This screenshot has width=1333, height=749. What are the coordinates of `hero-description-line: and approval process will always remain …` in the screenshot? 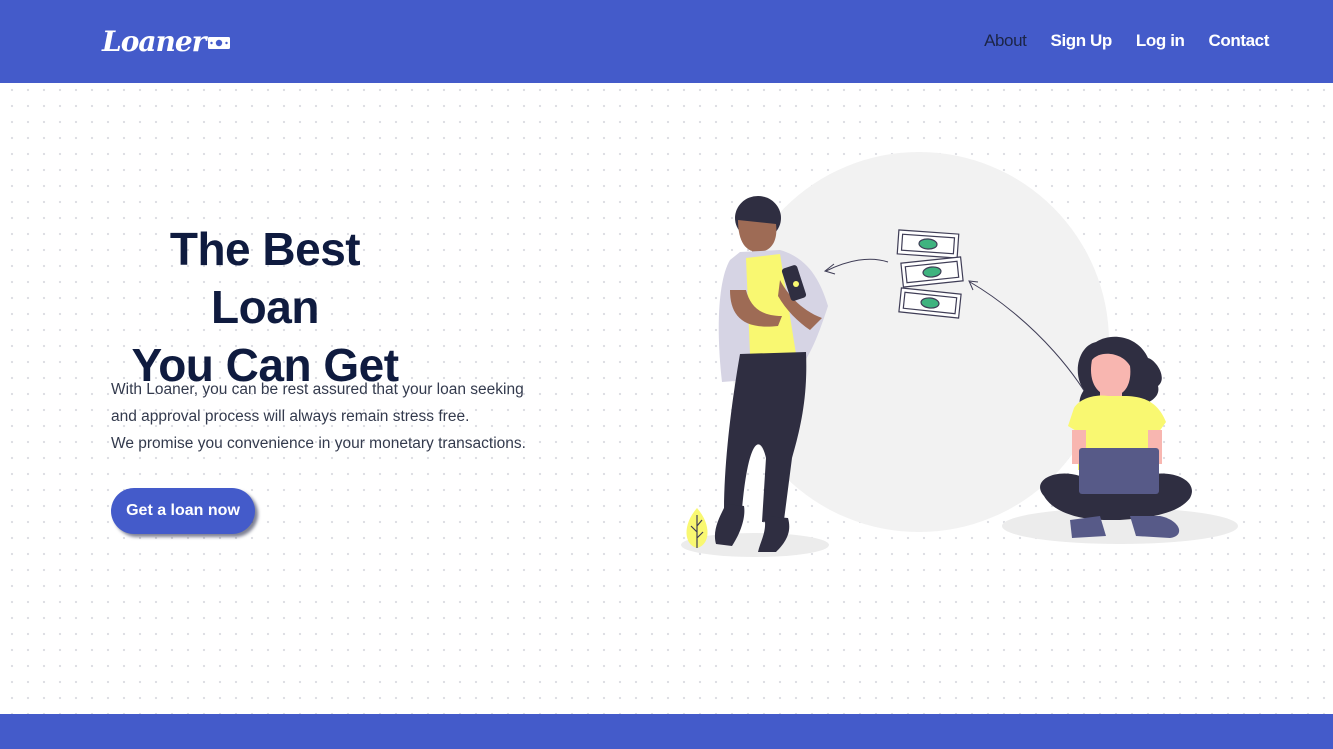 It's located at (290, 416).